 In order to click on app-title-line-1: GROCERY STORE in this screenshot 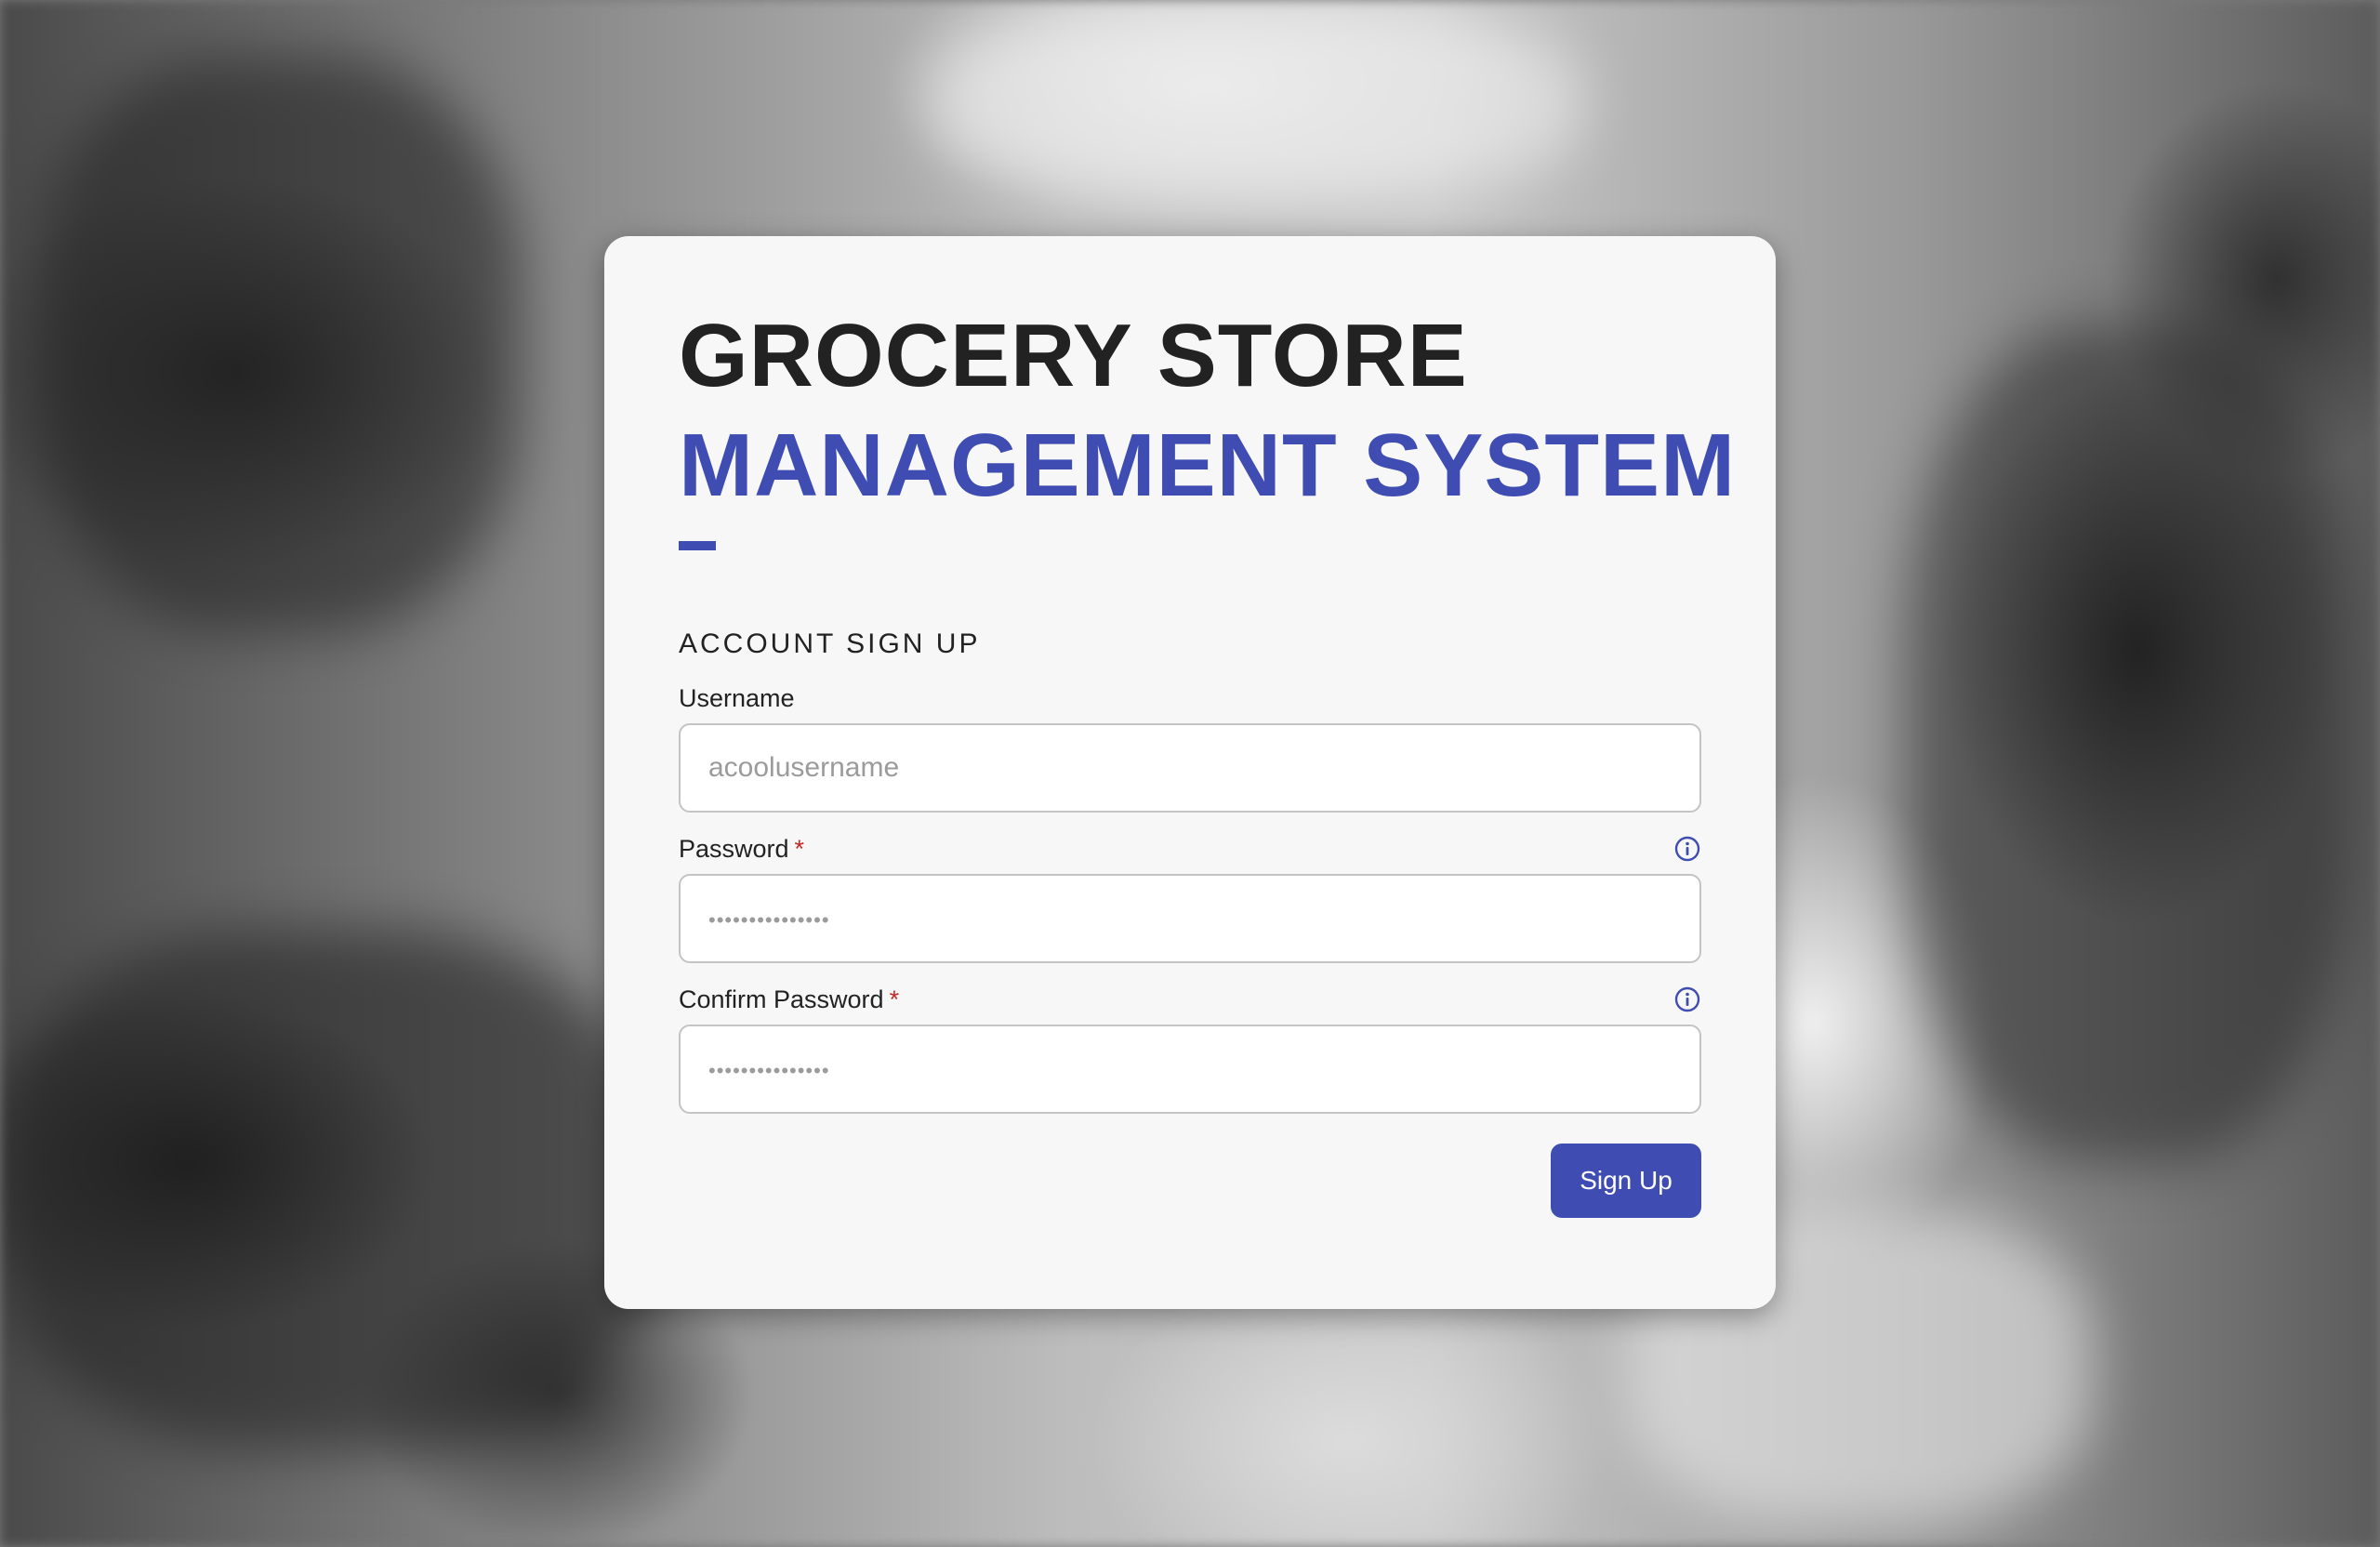, I will do `click(1073, 355)`.